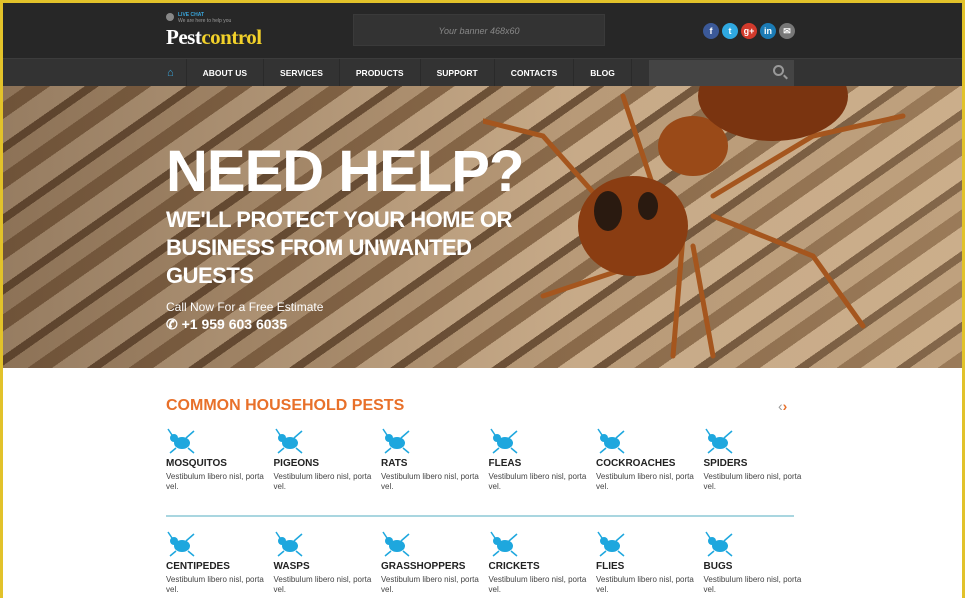 The width and height of the screenshot is (965, 598). I want to click on chat-icon, so click(170, 17).